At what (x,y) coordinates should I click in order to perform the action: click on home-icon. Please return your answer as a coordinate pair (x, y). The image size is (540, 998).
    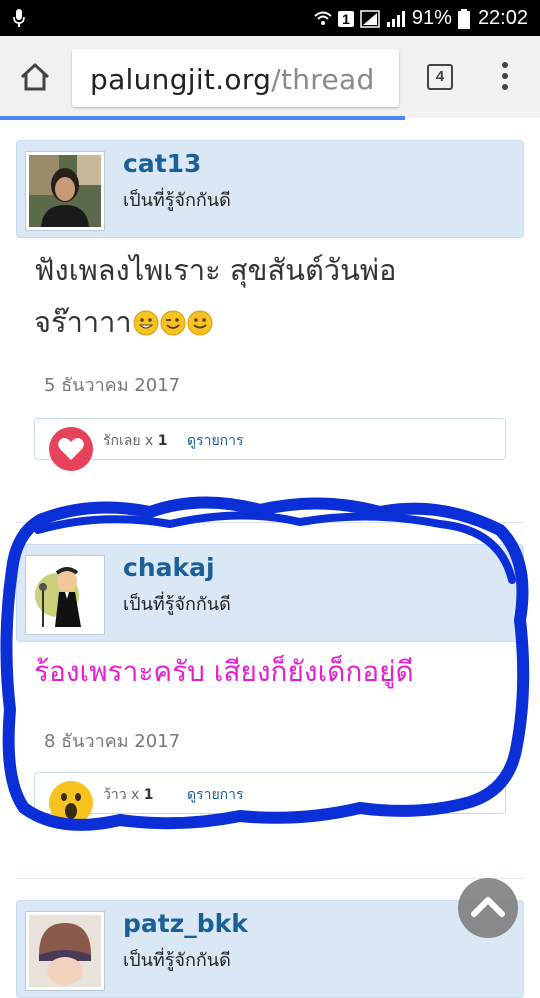
    Looking at the image, I should click on (35, 77).